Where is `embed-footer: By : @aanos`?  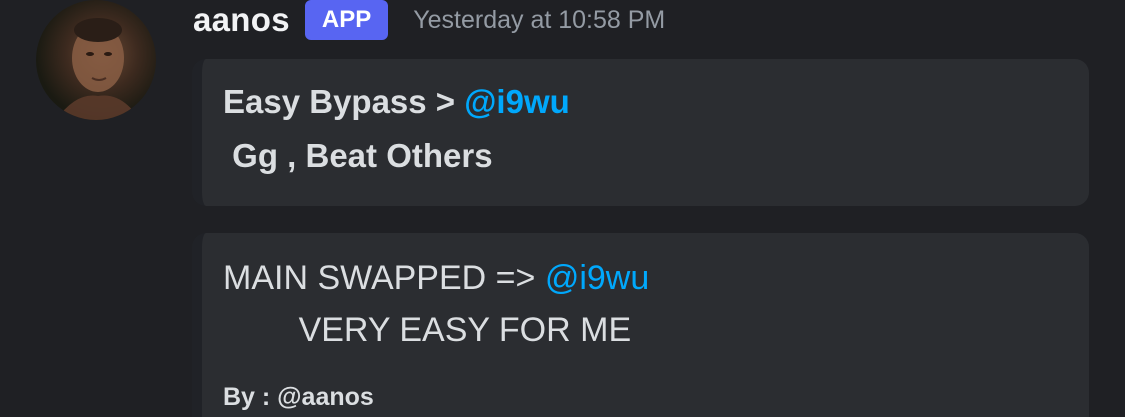
embed-footer: By : @aanos is located at coordinates (298, 397).